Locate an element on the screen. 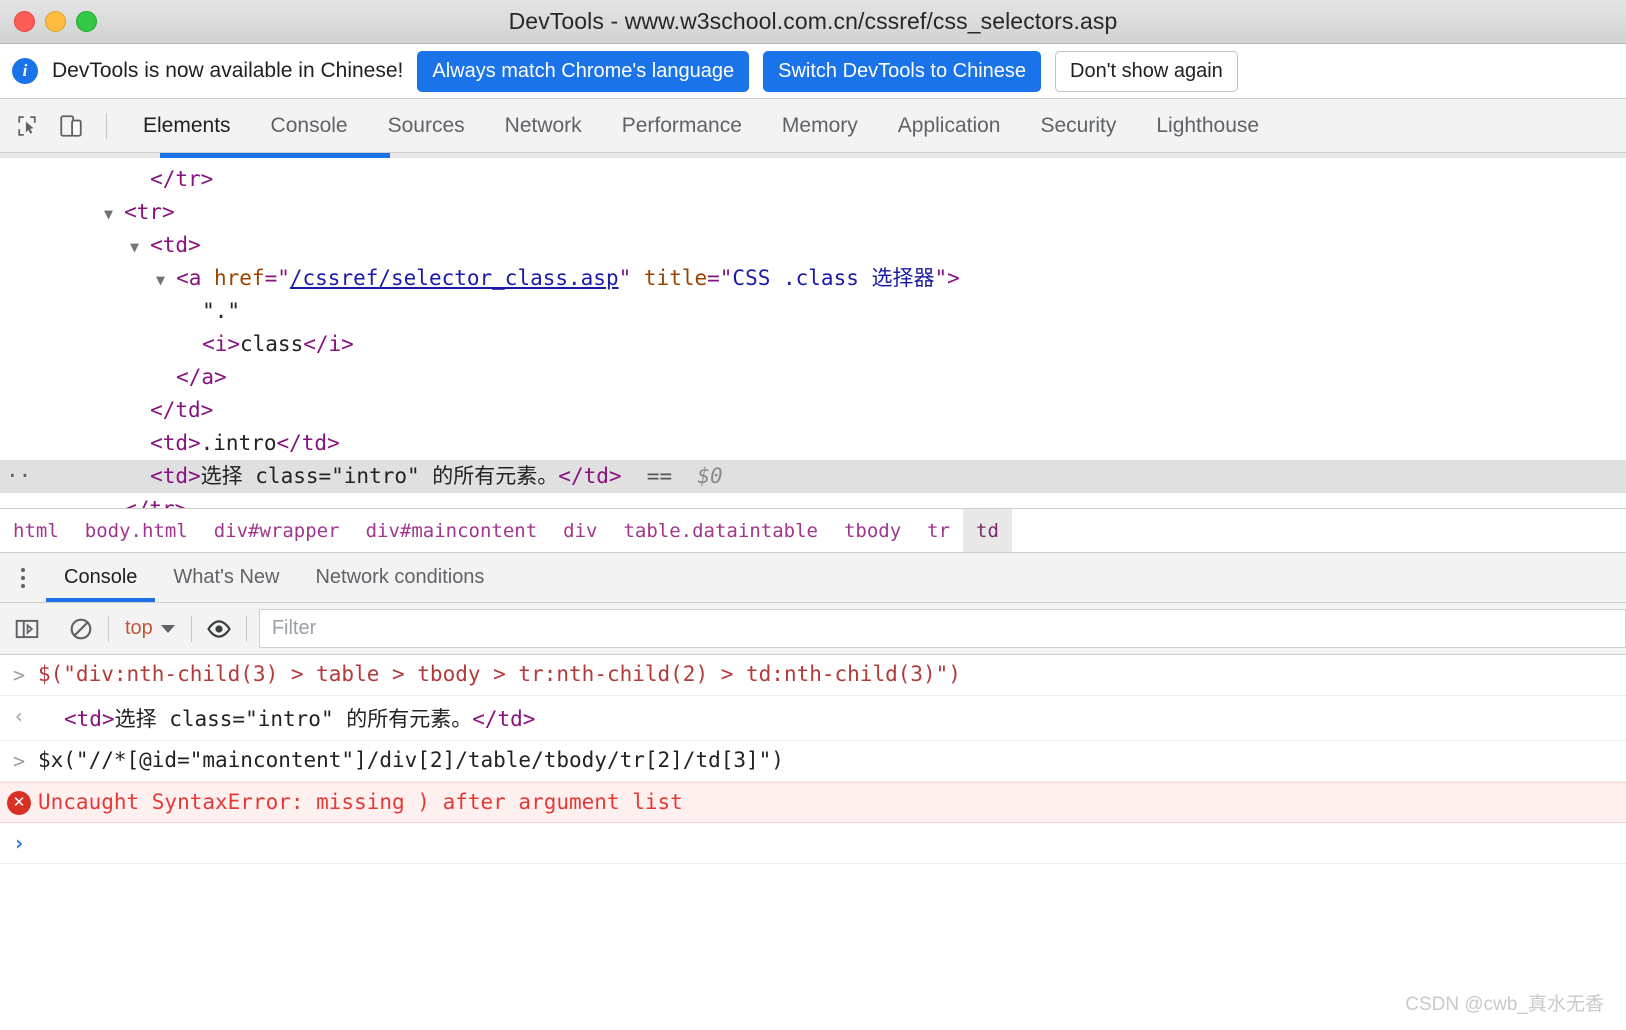  dont-show-again-button: Don't show again is located at coordinates (1146, 71).